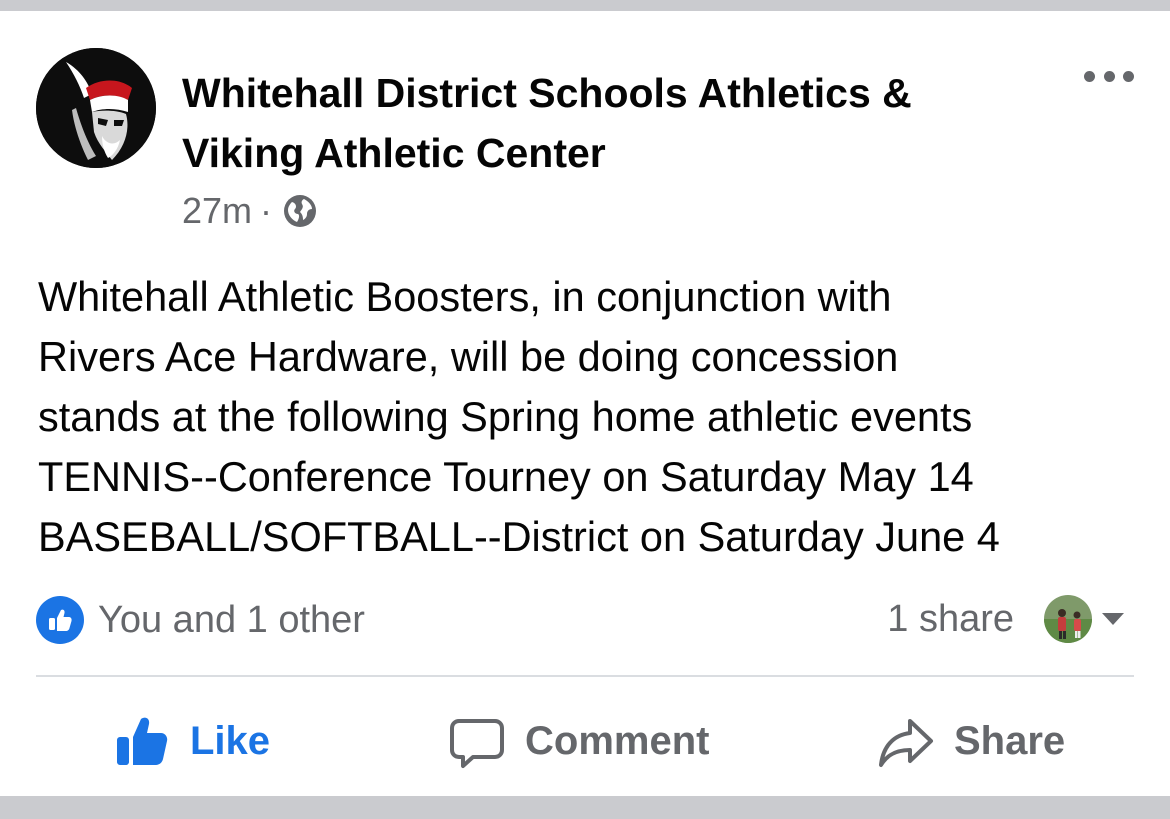 This screenshot has width=1170, height=819. I want to click on share-button: Share, so click(971, 741).